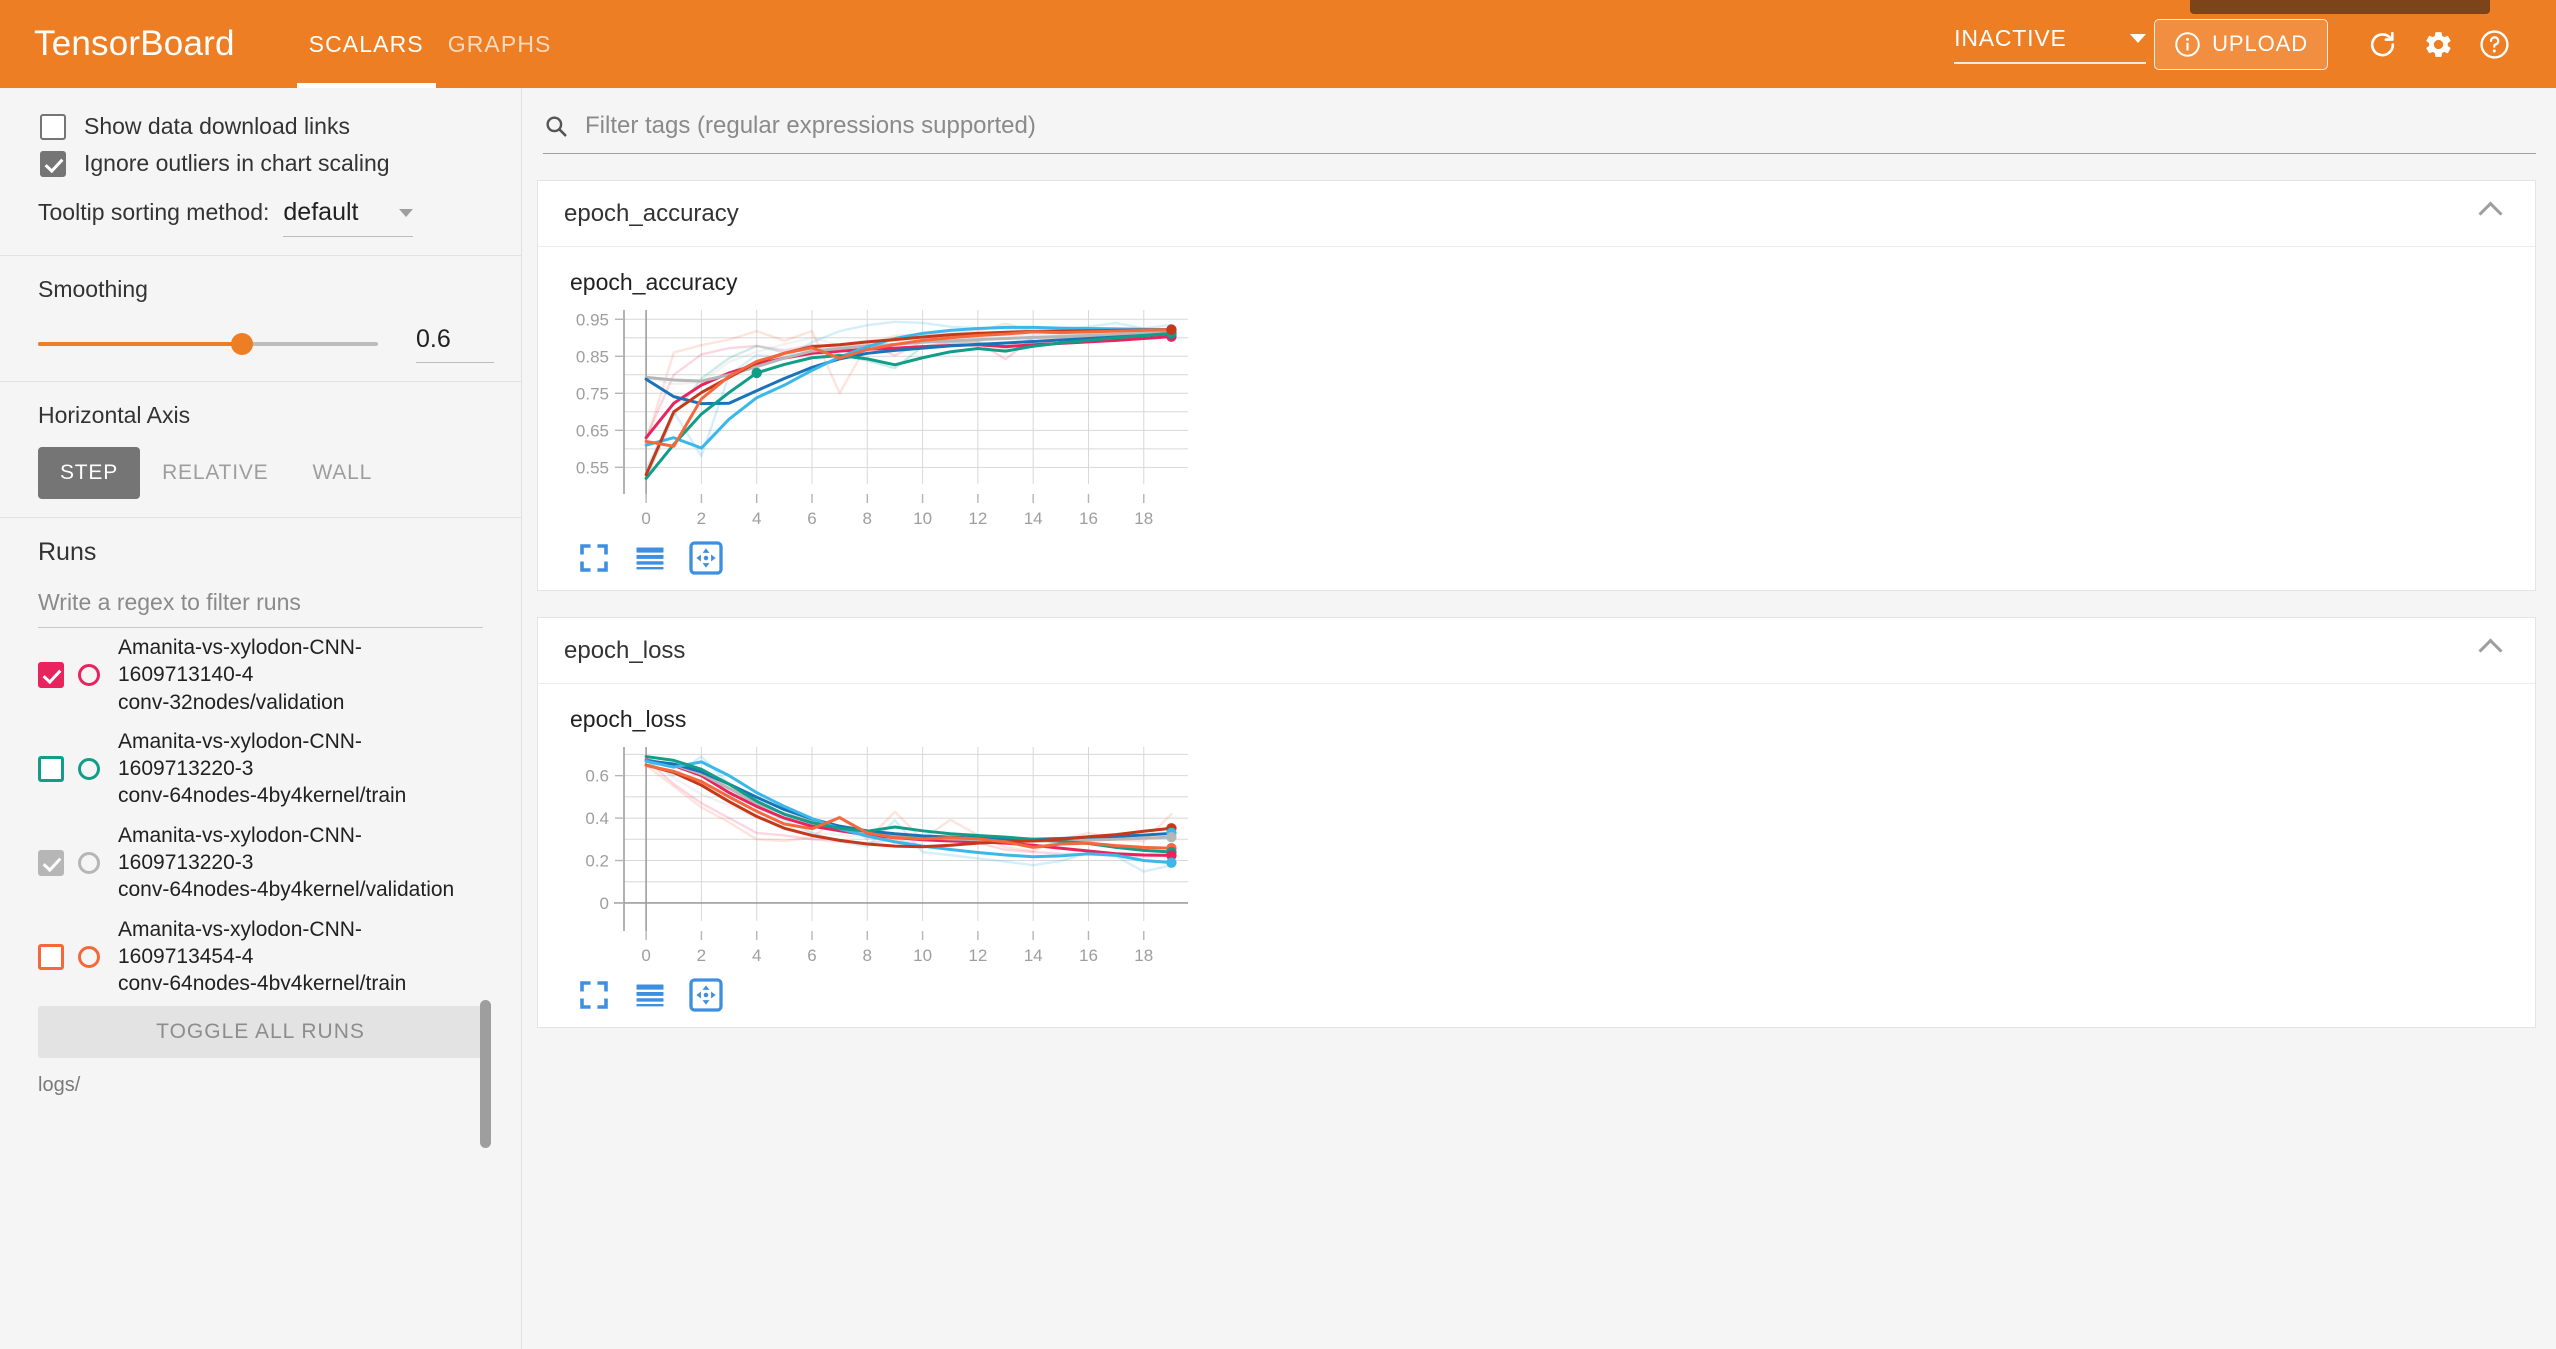 The height and width of the screenshot is (1349, 2556). Describe the element at coordinates (592, 430) in the screenshot. I see `svg-text: 0.65` at that location.